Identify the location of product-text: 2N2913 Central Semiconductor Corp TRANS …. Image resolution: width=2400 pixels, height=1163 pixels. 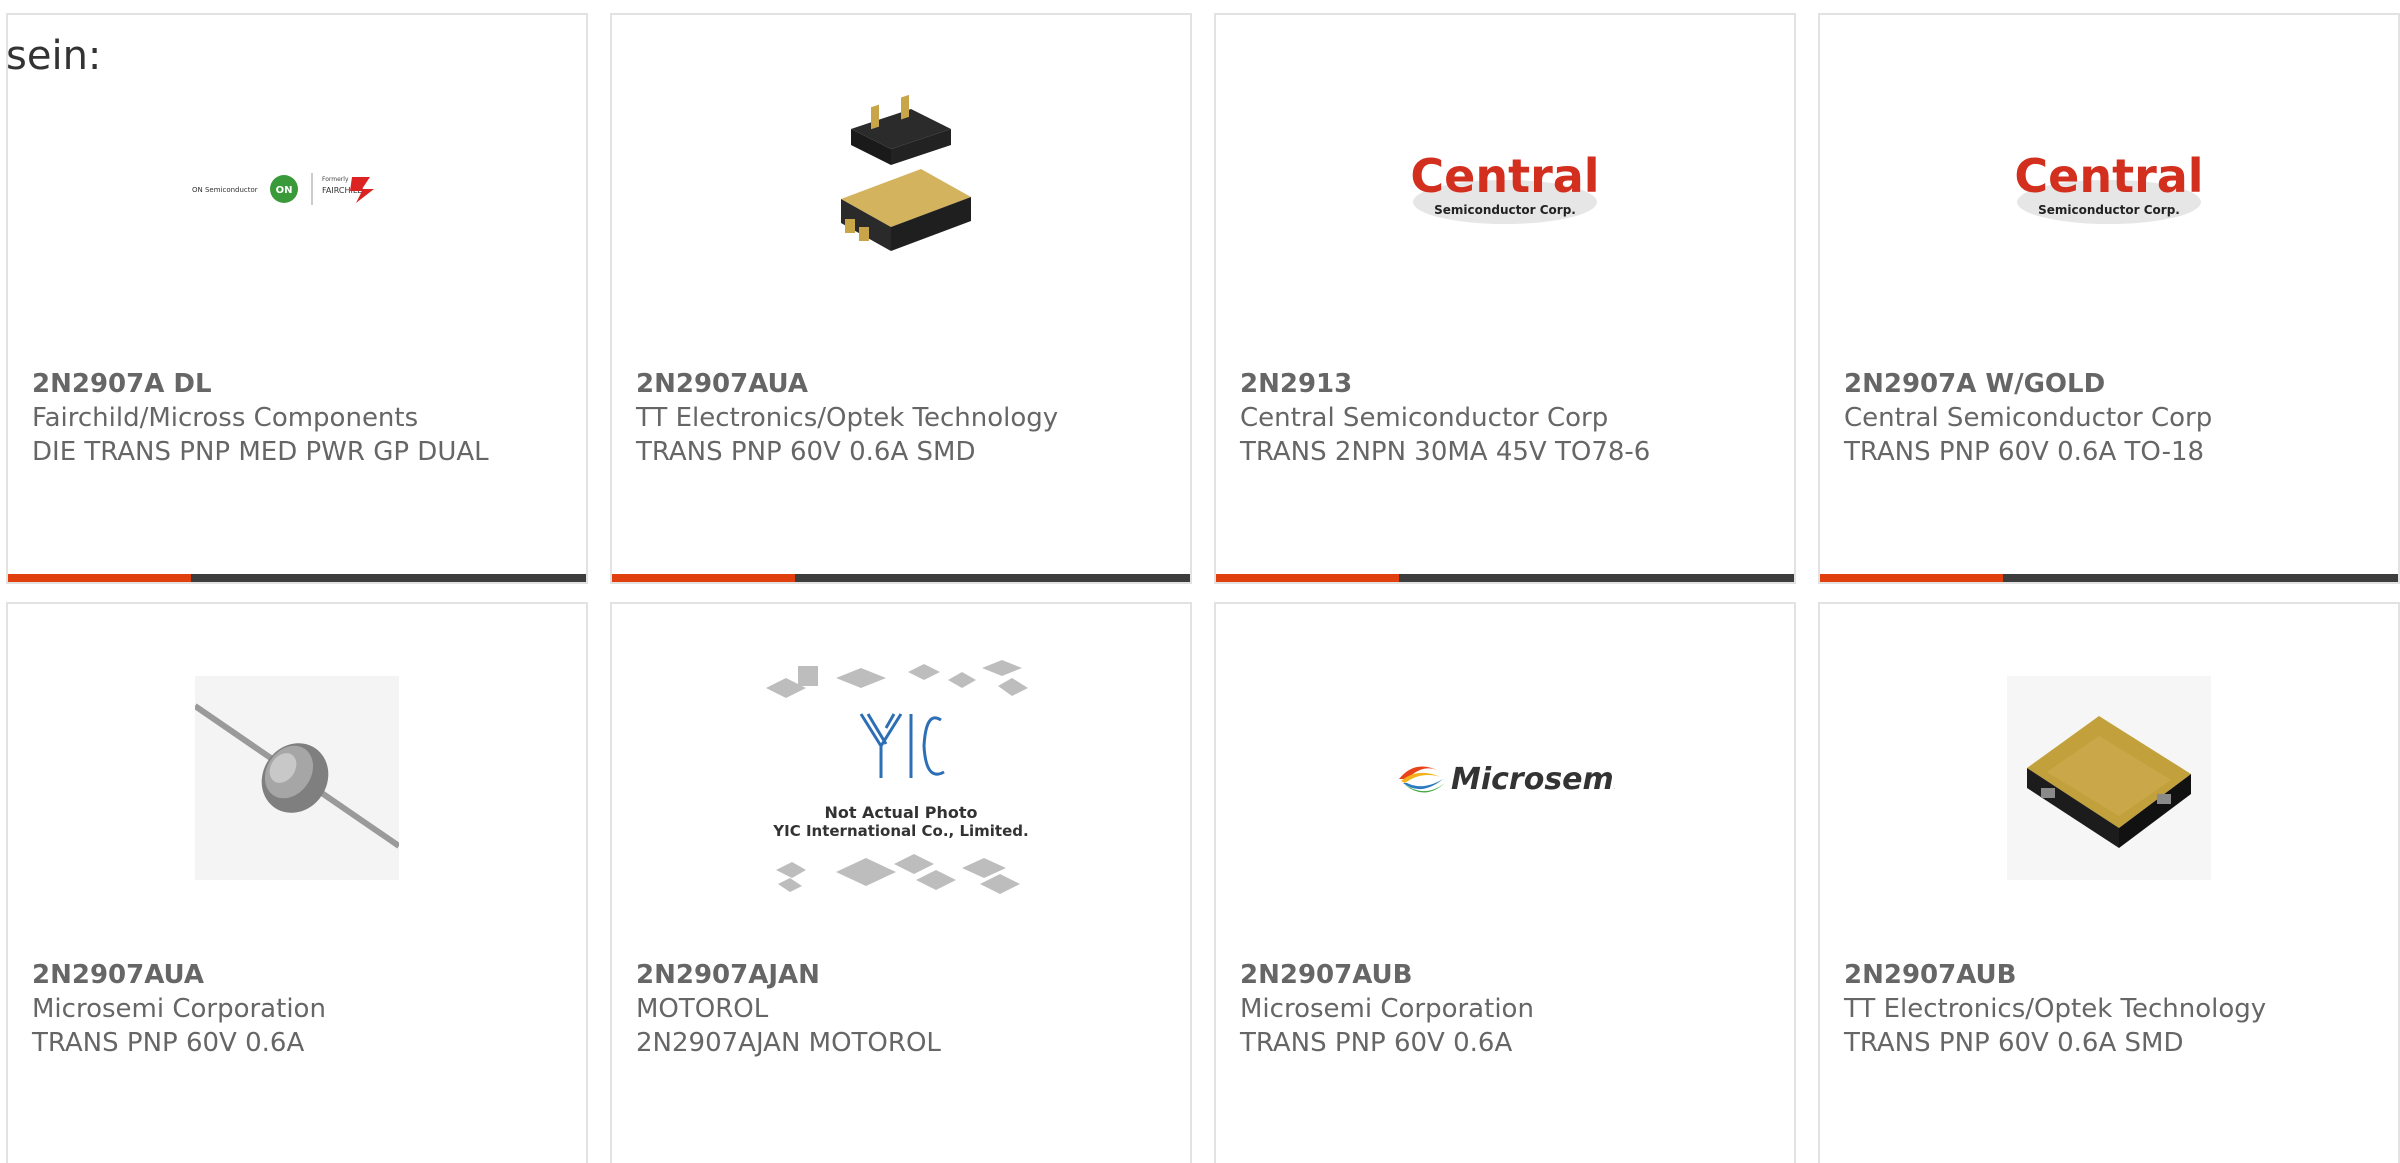
(1505, 418).